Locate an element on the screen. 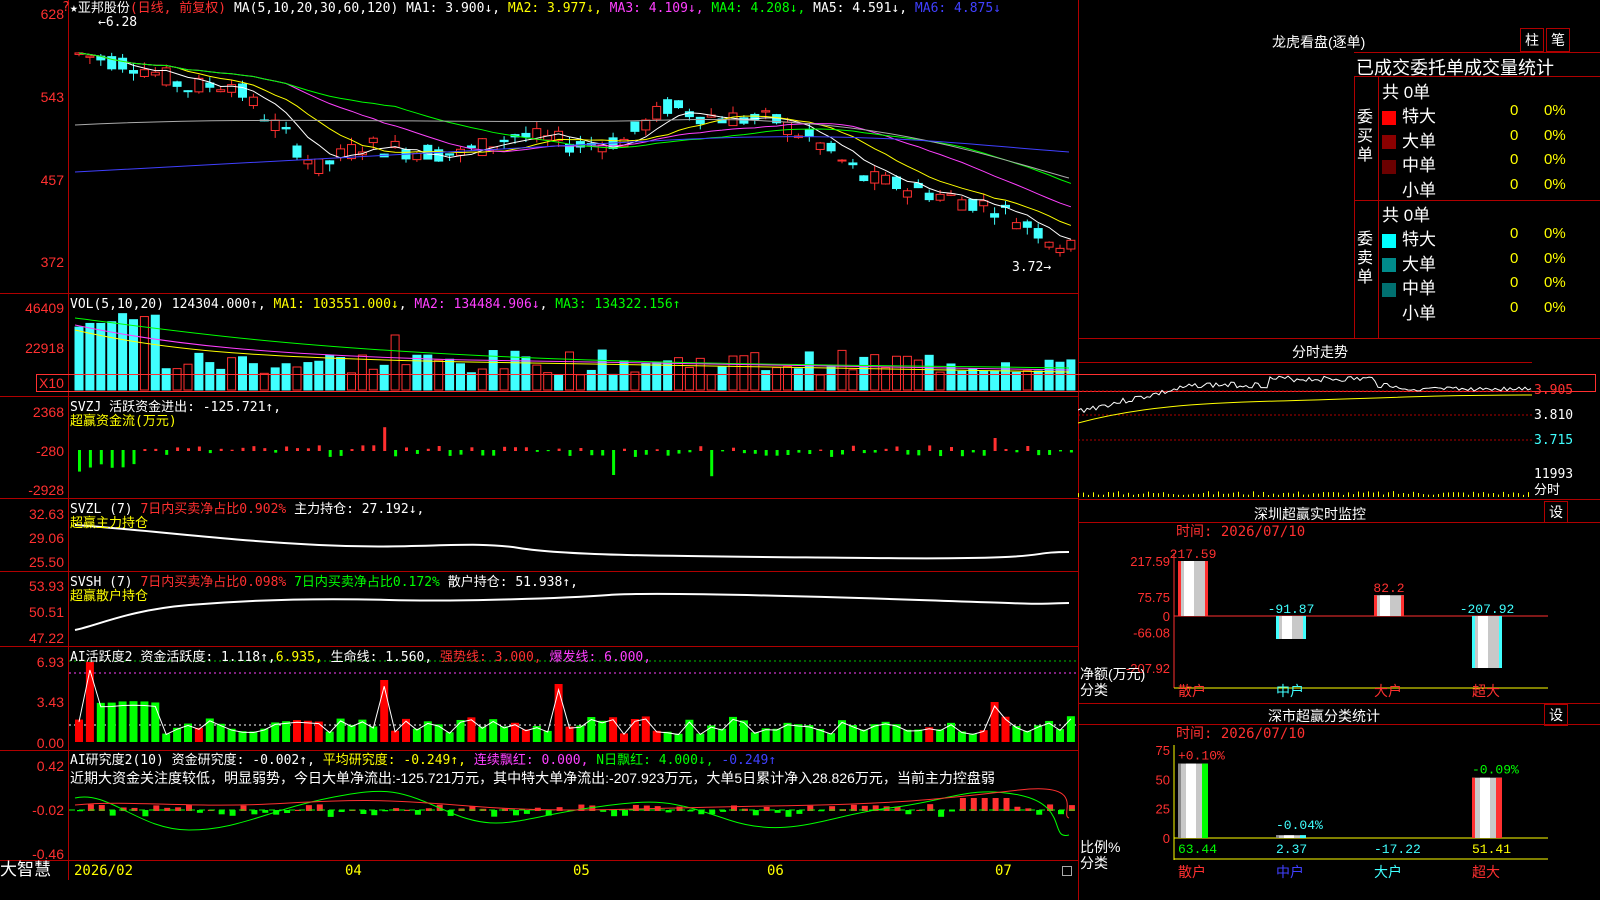  sc-bar-name: 大户 is located at coordinates (1388, 872).